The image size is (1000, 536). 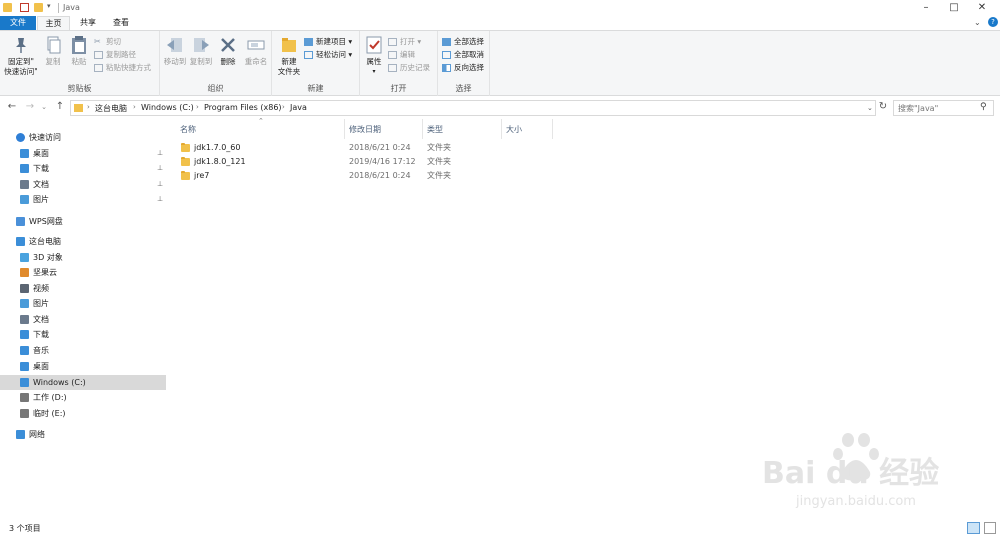 What do you see at coordinates (30, 106) in the screenshot?
I see `forward-arrow-icon: →` at bounding box center [30, 106].